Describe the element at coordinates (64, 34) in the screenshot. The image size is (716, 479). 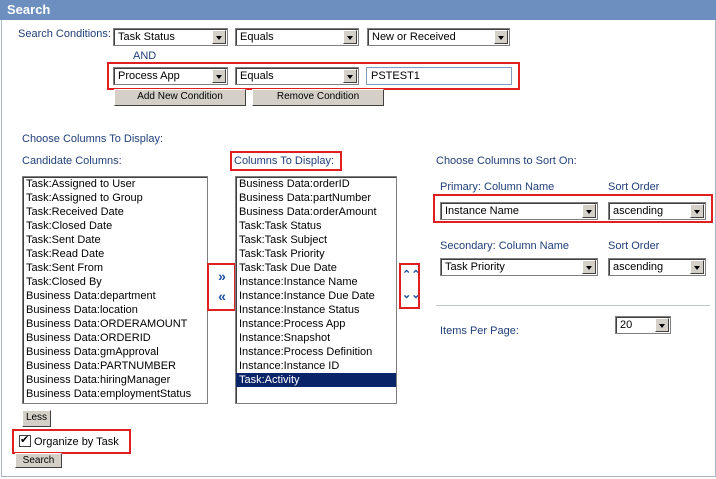
I see `search-conditions-label: Search Conditions:` at that location.